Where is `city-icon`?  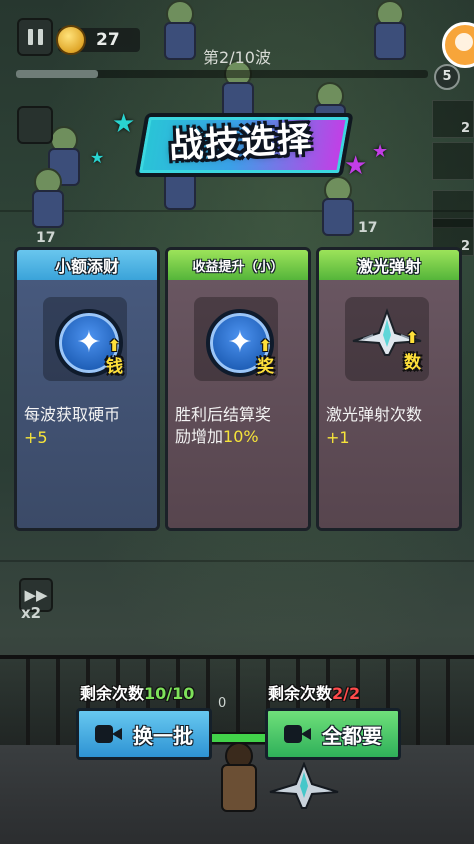 city-icon is located at coordinates (35, 125).